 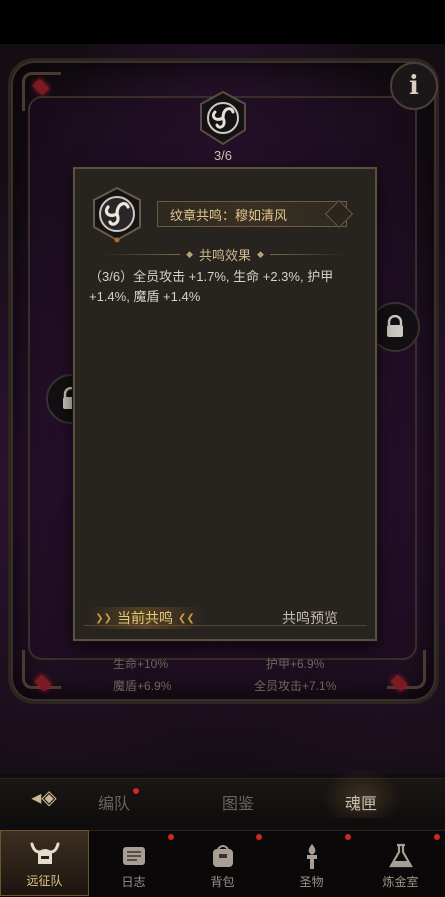 I want to click on nav-label: 圣物, so click(x=311, y=882).